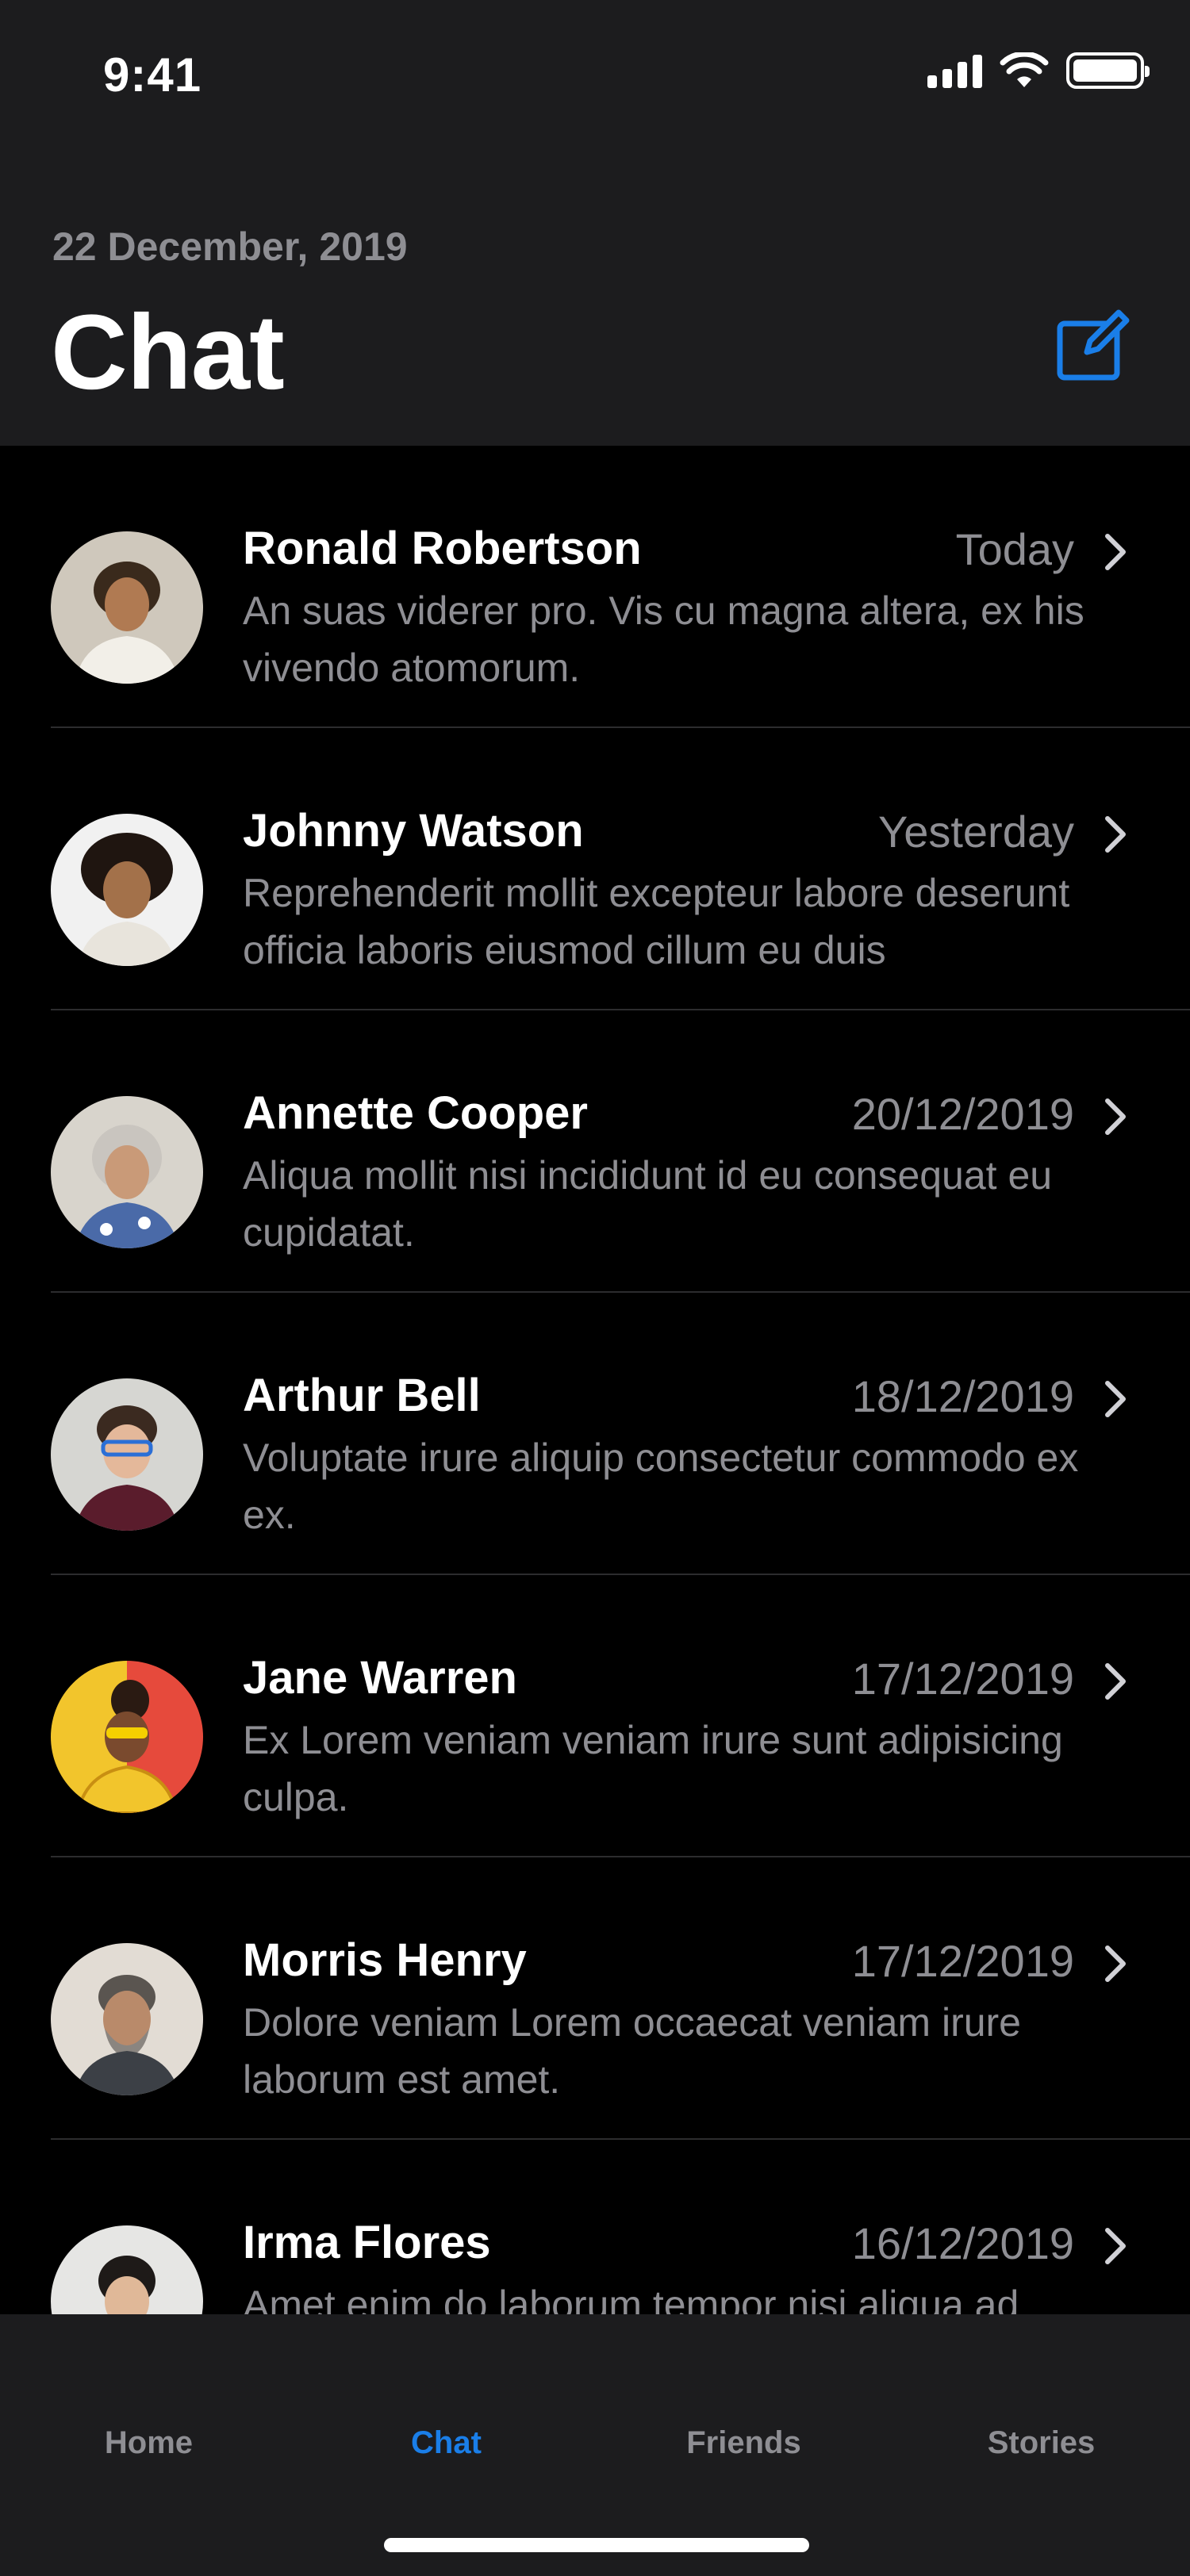 This screenshot has height=2576, width=1190. What do you see at coordinates (415, 1113) in the screenshot?
I see `contact-name: Annette Cooper` at bounding box center [415, 1113].